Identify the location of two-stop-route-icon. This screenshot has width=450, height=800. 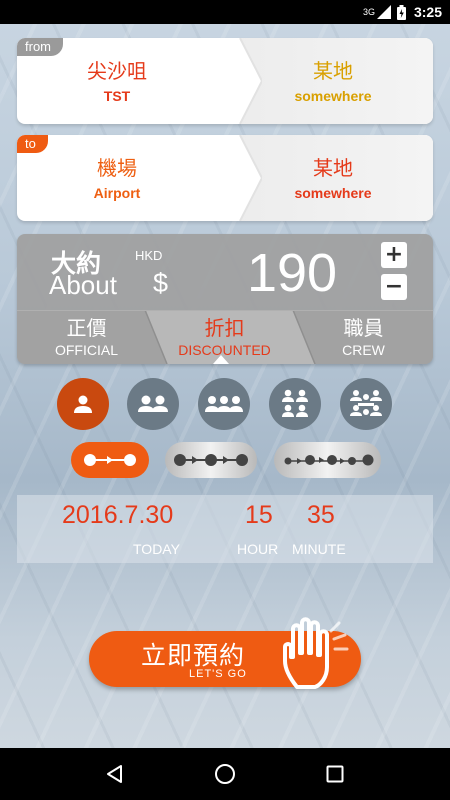
(211, 460).